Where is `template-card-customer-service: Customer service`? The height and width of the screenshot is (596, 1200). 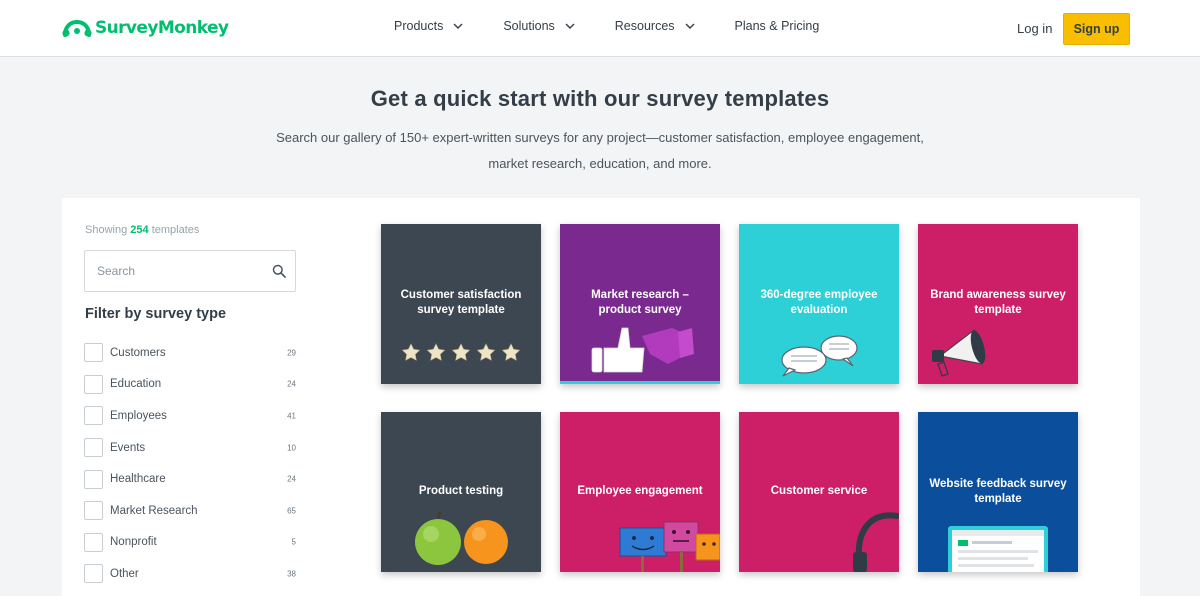 template-card-customer-service: Customer service is located at coordinates (819, 492).